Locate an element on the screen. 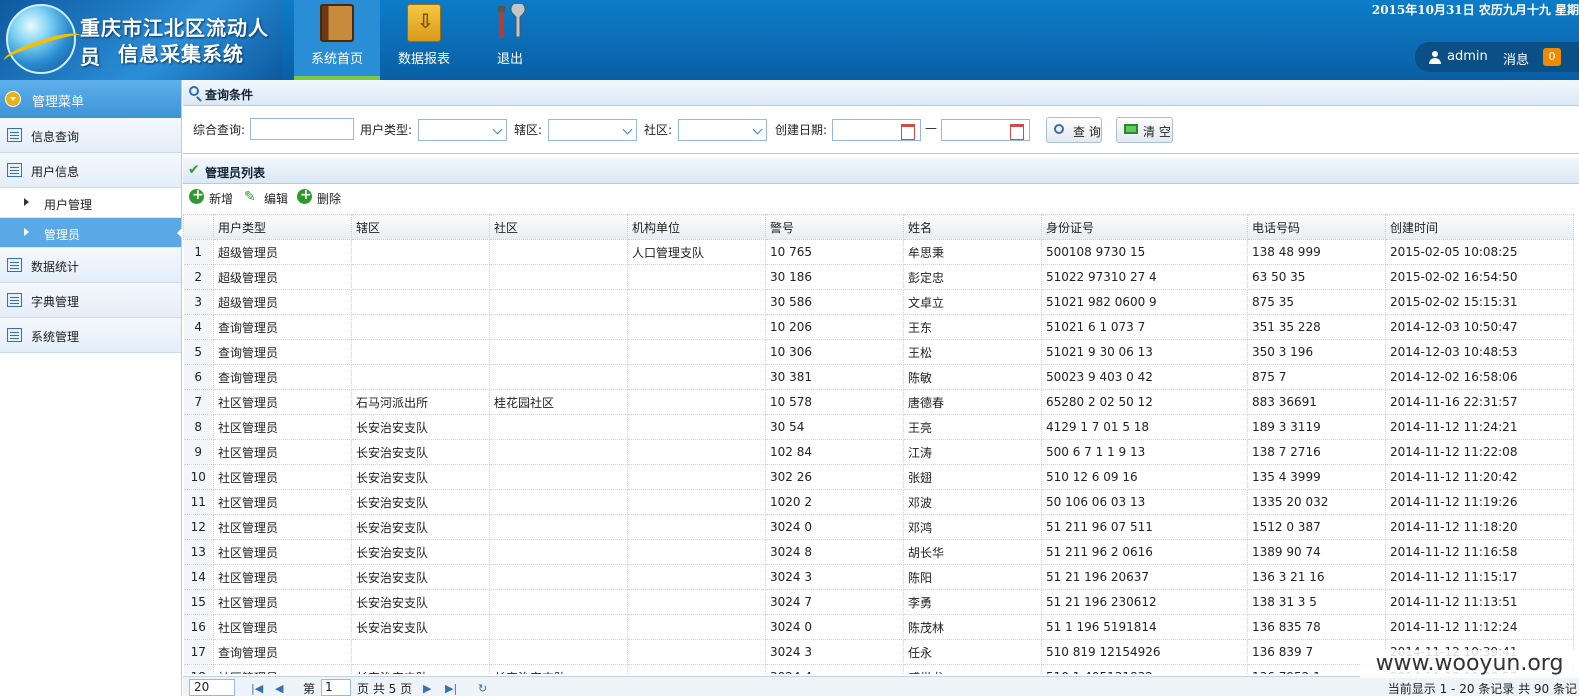 This screenshot has width=1579, height=696. app-logo: 重庆市江北区流动人员 信息采集系统 is located at coordinates (141, 40).